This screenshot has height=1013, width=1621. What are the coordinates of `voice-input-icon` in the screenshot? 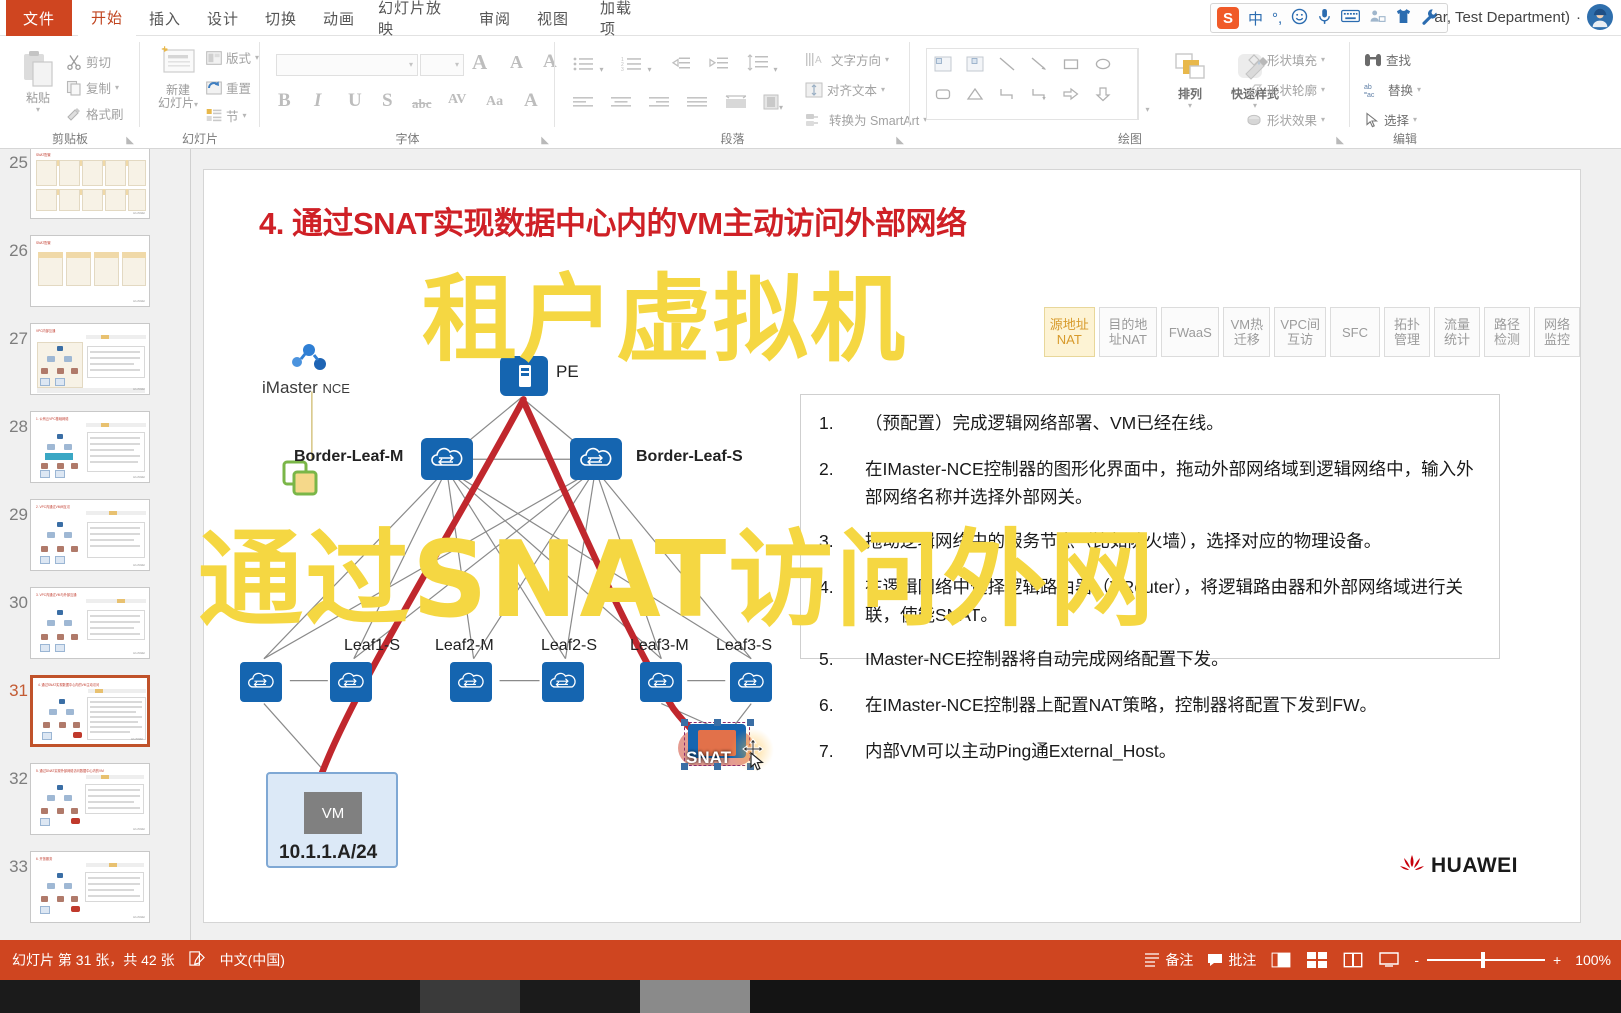 It's located at (1324, 18).